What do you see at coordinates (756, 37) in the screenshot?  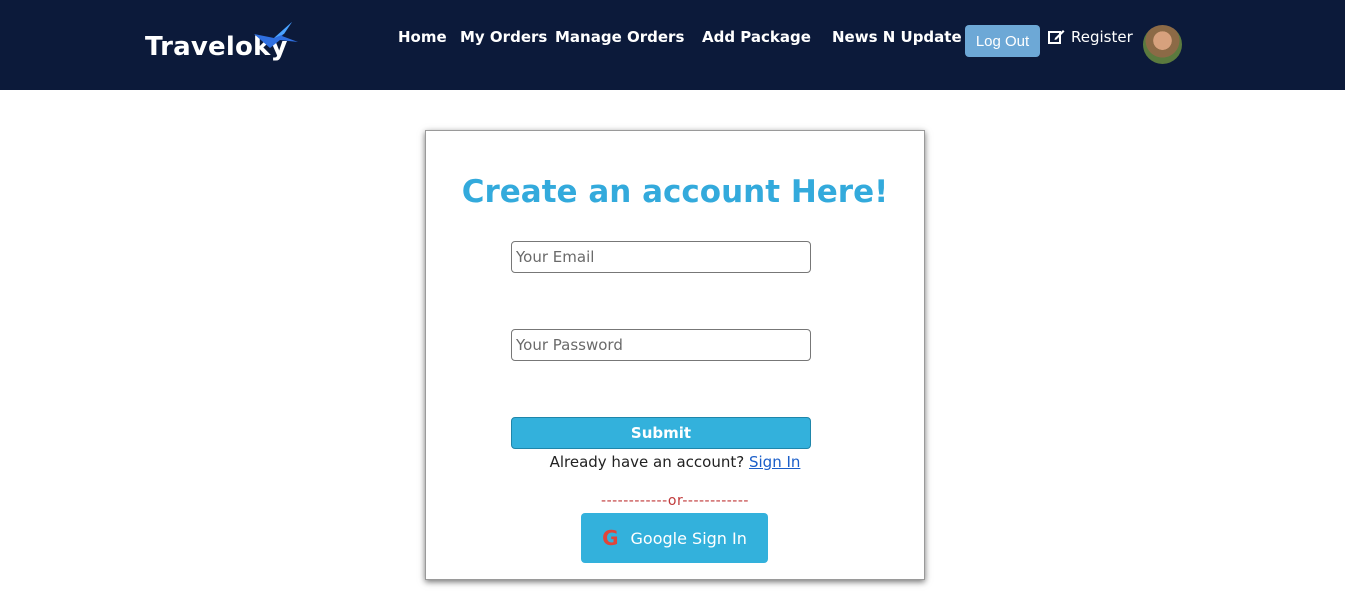 I see `nav-add-package: Add Package` at bounding box center [756, 37].